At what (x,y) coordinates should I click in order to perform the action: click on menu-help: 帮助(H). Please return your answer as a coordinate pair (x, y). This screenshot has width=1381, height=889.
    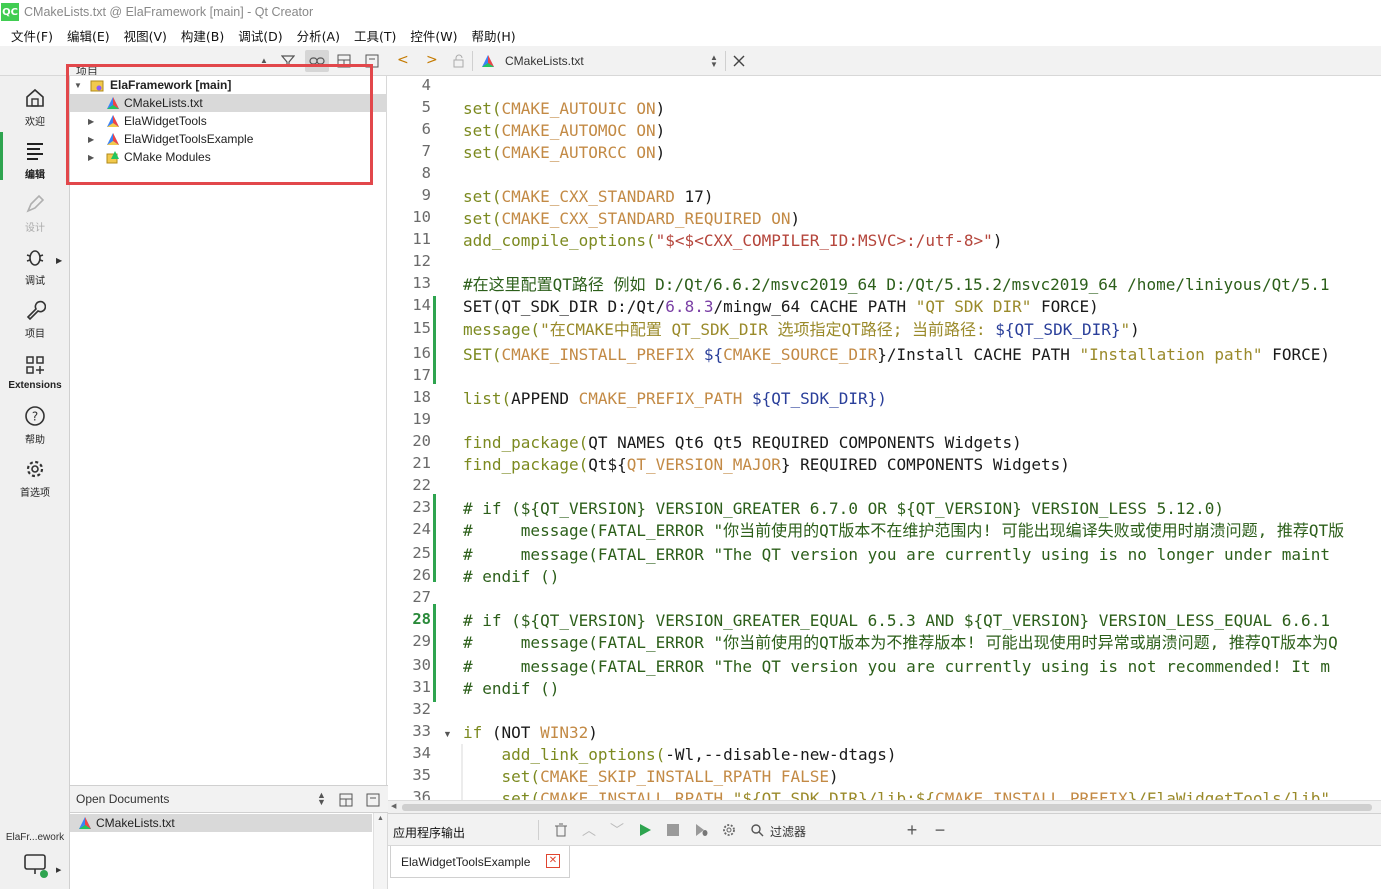
    Looking at the image, I should click on (493, 35).